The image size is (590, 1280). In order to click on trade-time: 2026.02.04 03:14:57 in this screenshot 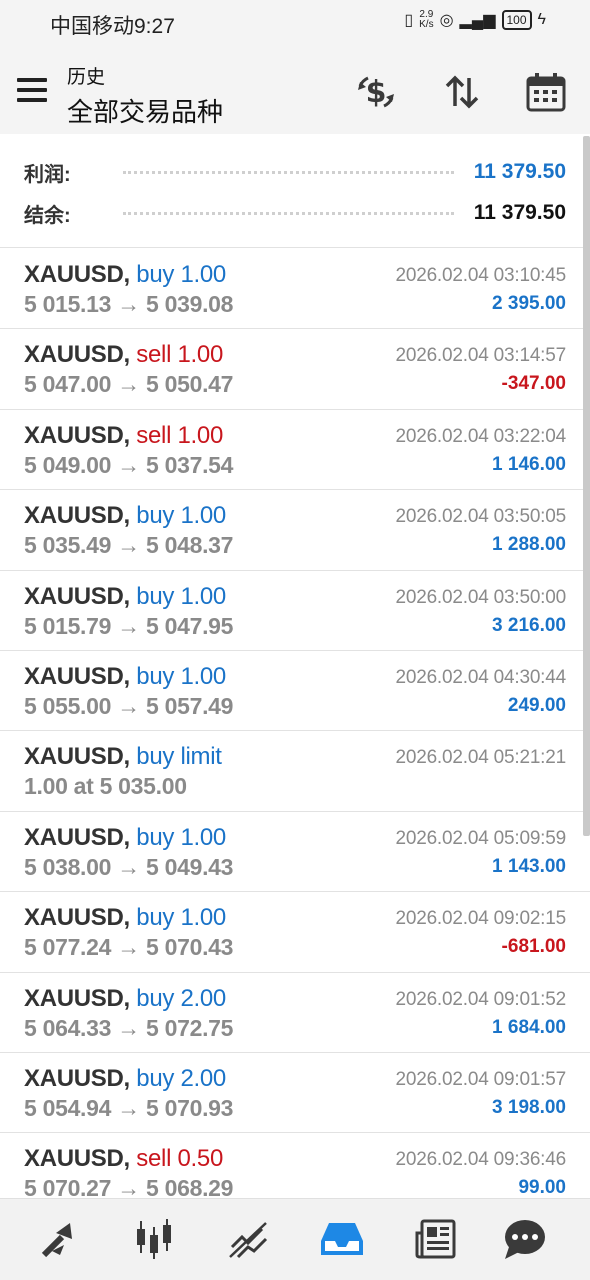, I will do `click(480, 356)`.